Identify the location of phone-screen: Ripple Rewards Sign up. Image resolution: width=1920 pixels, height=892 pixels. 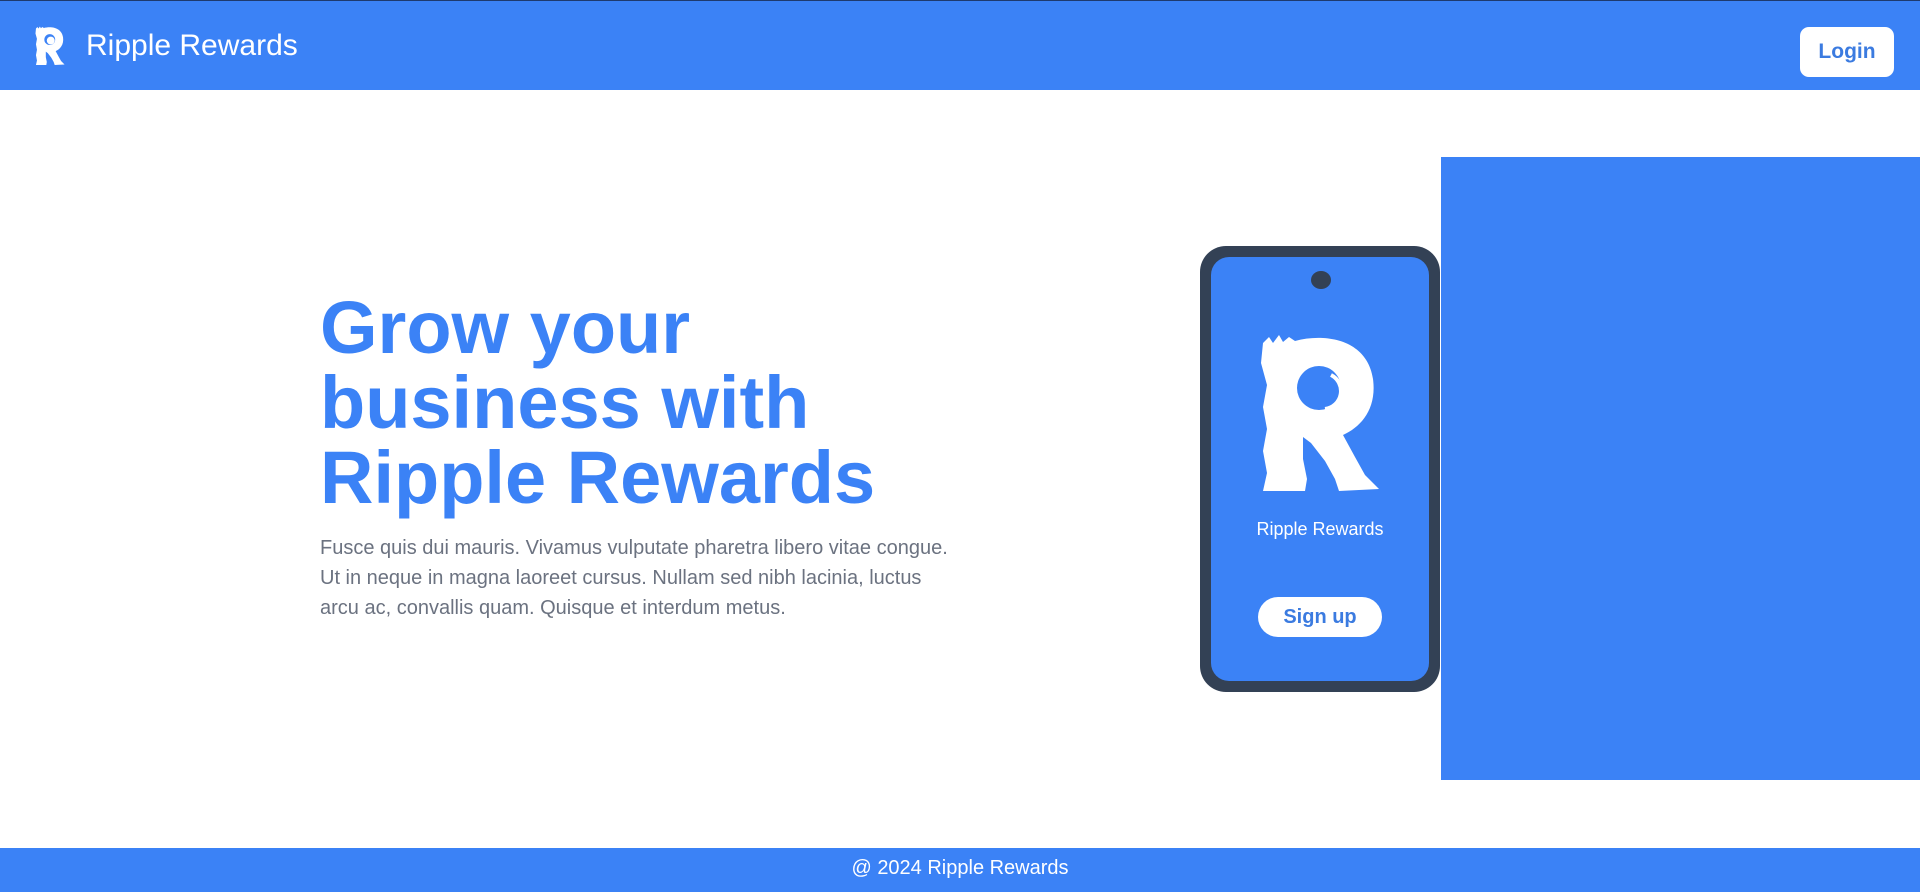
(1320, 469).